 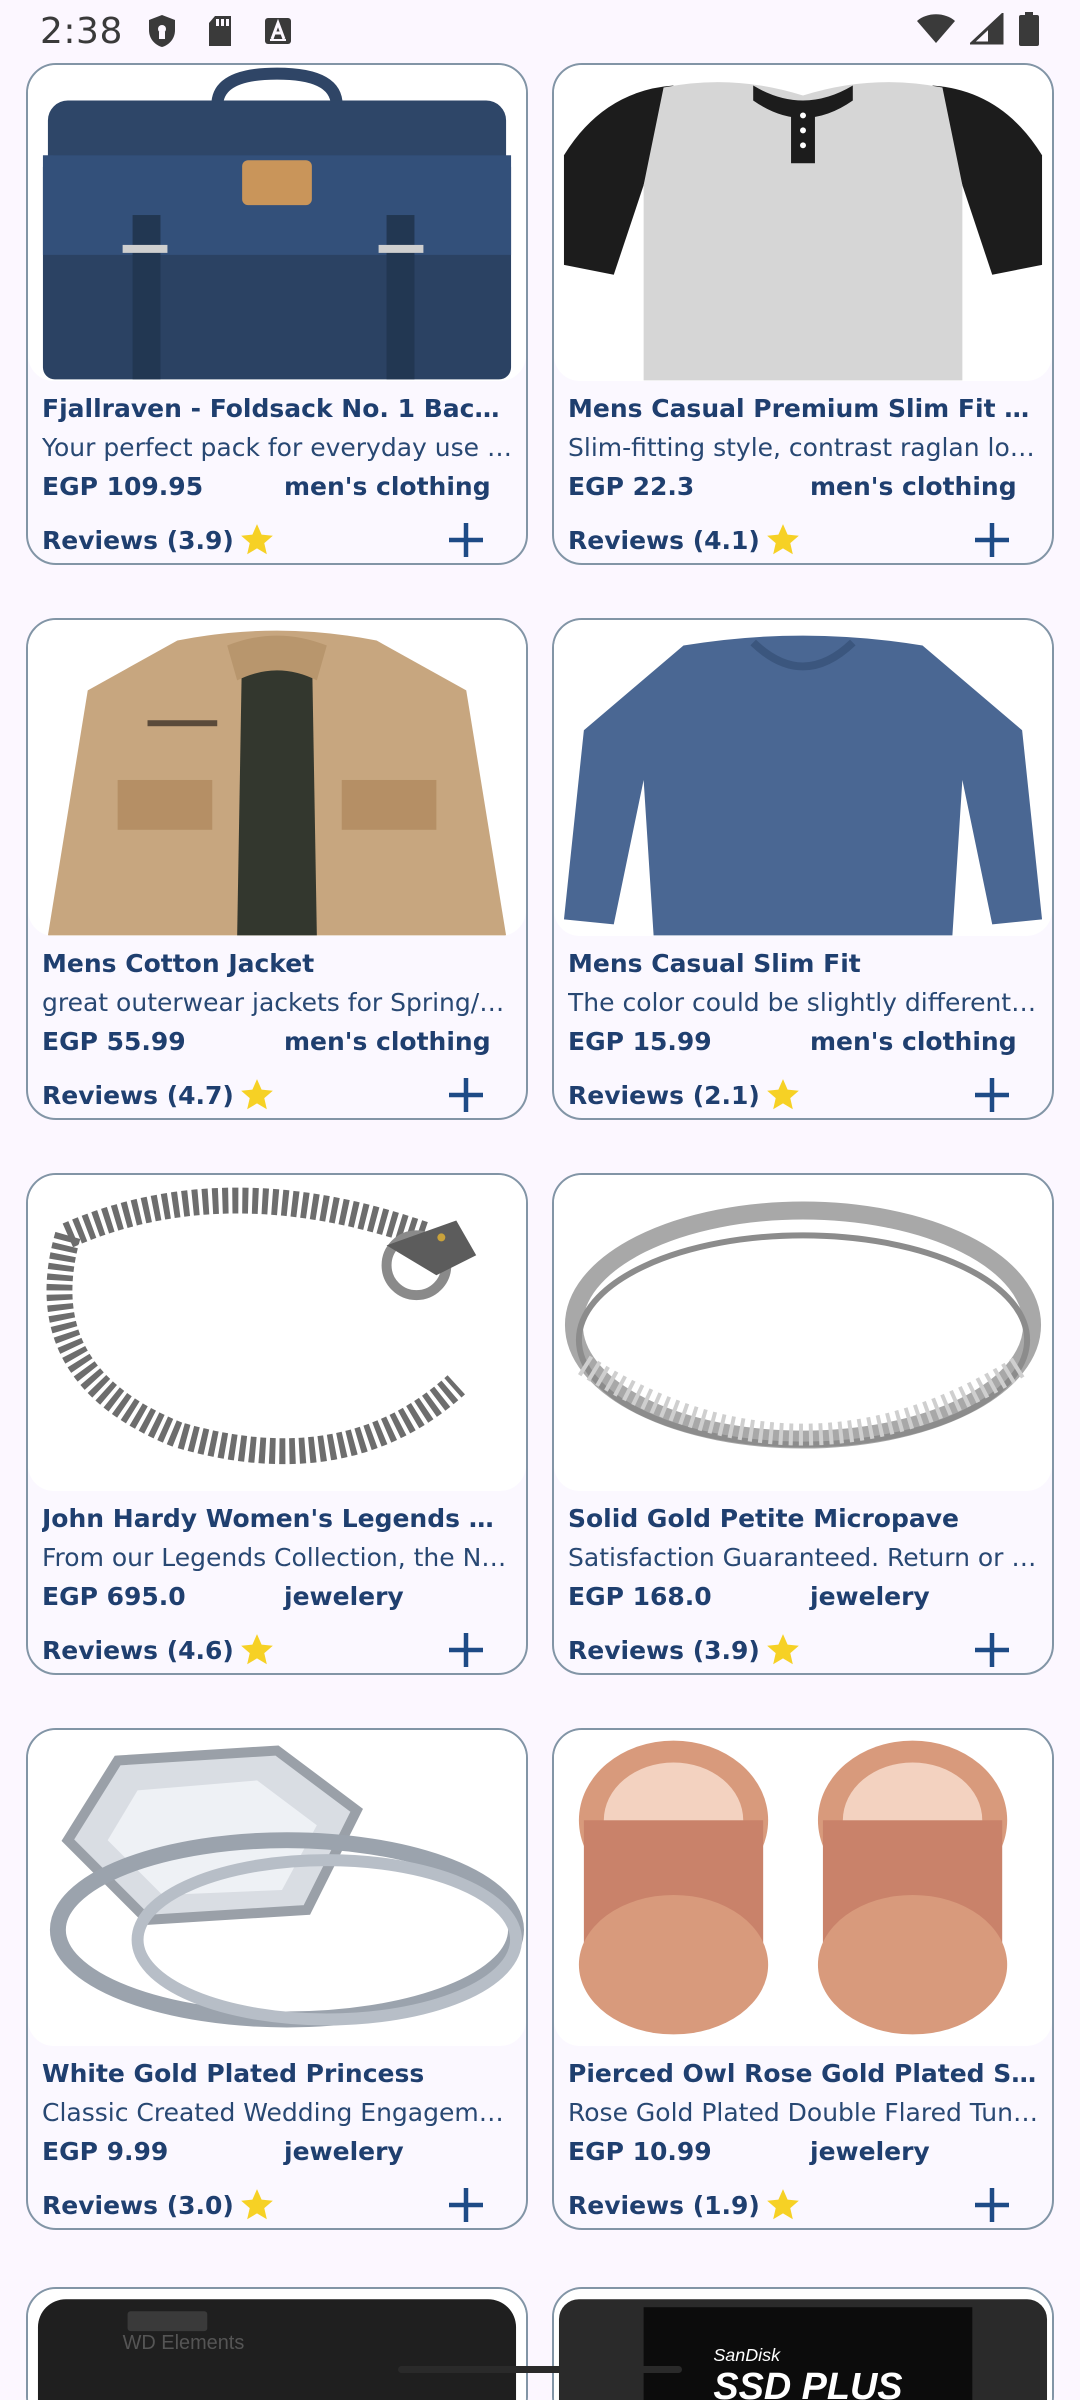 I want to click on product-image-jacket, so click(x=277, y=778).